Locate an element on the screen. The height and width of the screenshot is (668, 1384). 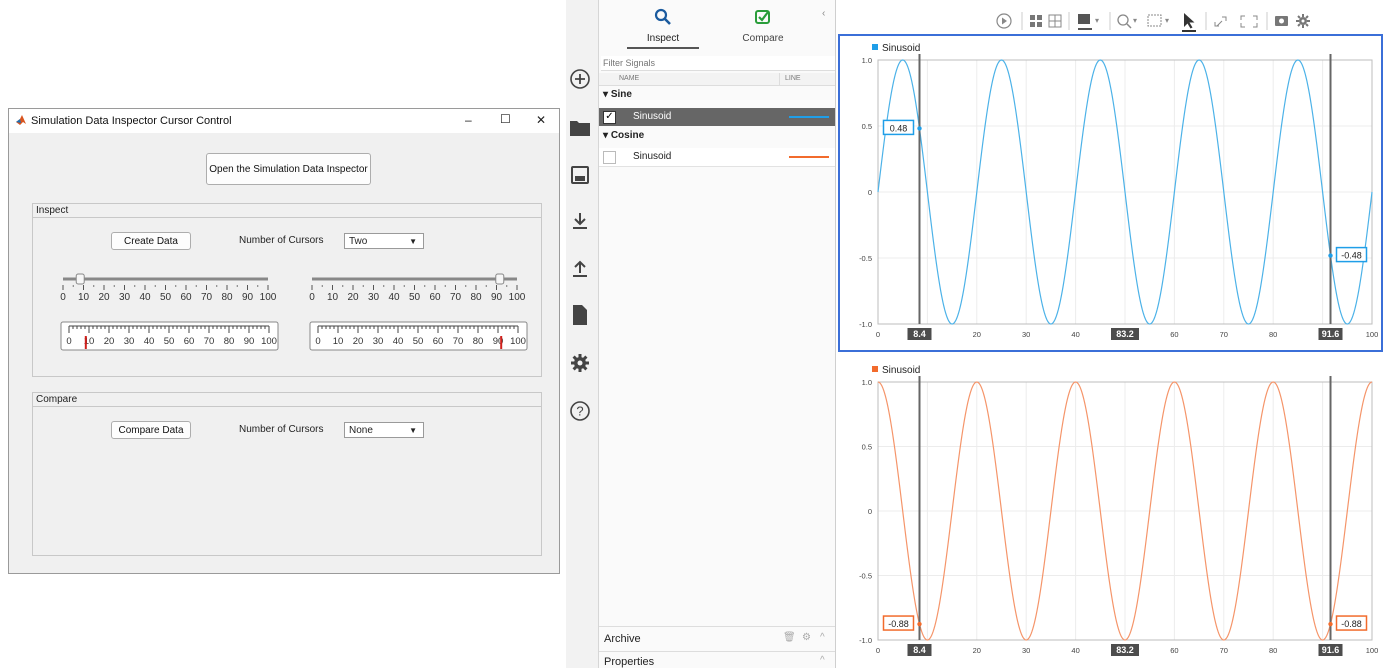
trash-icon: 🗑 is located at coordinates (789, 637).